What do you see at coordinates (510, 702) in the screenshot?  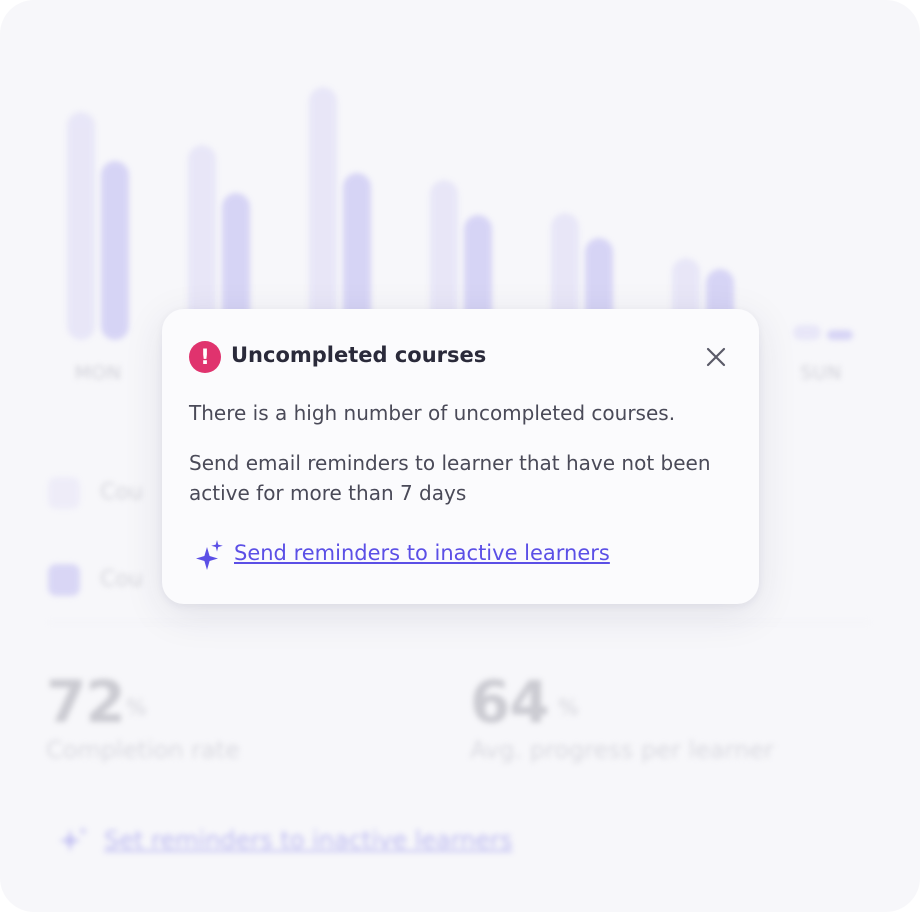 I see `avg-progress-value: 64` at bounding box center [510, 702].